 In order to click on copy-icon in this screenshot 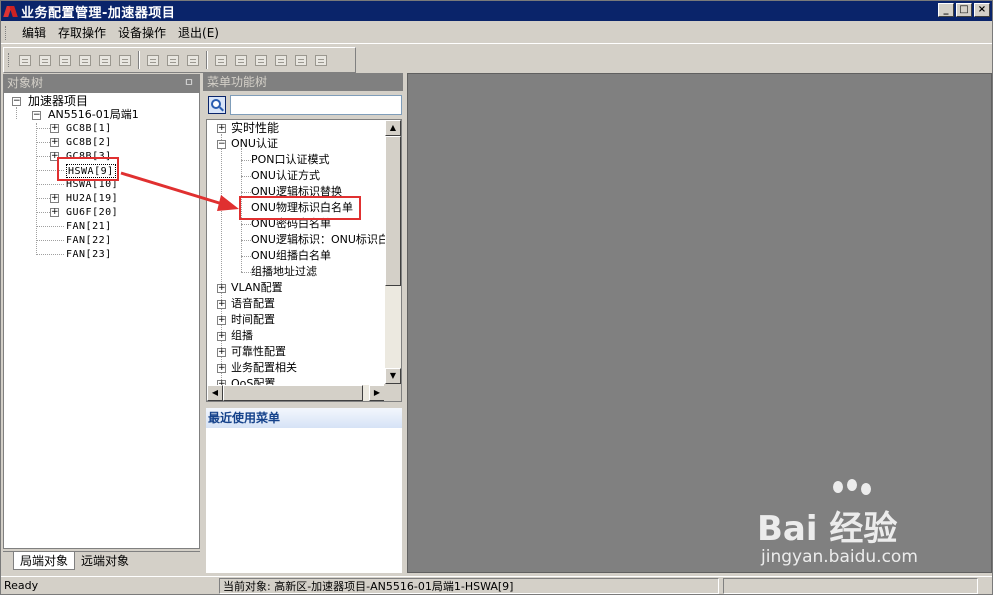, I will do `click(221, 60)`.